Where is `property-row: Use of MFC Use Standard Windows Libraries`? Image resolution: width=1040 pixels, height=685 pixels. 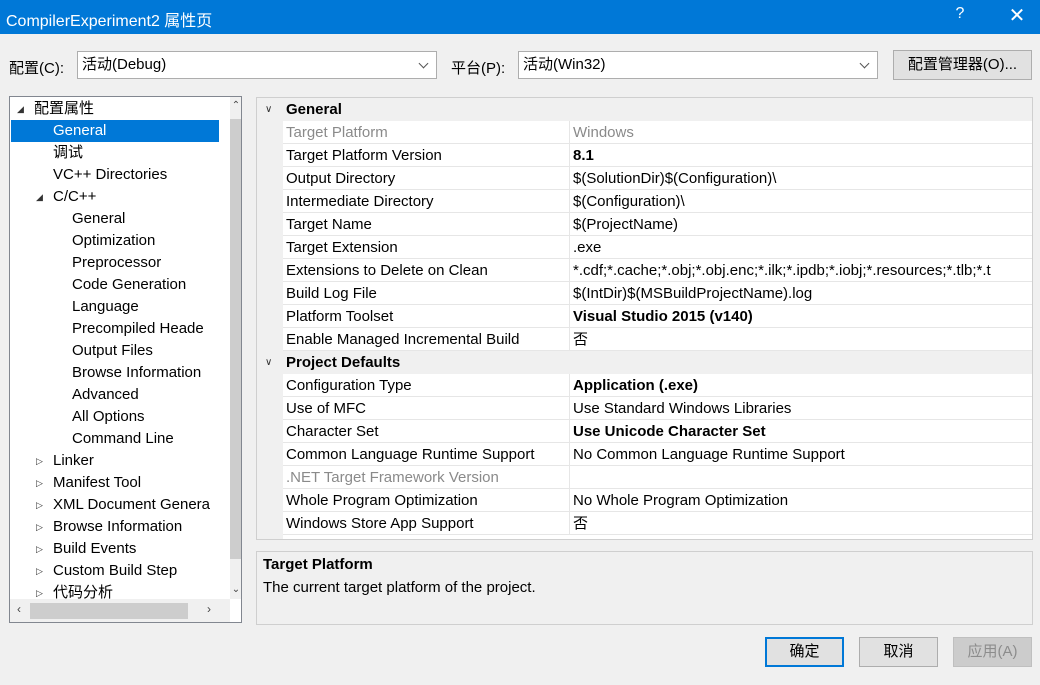
property-row: Use of MFC Use Standard Windows Libraries is located at coordinates (657, 408).